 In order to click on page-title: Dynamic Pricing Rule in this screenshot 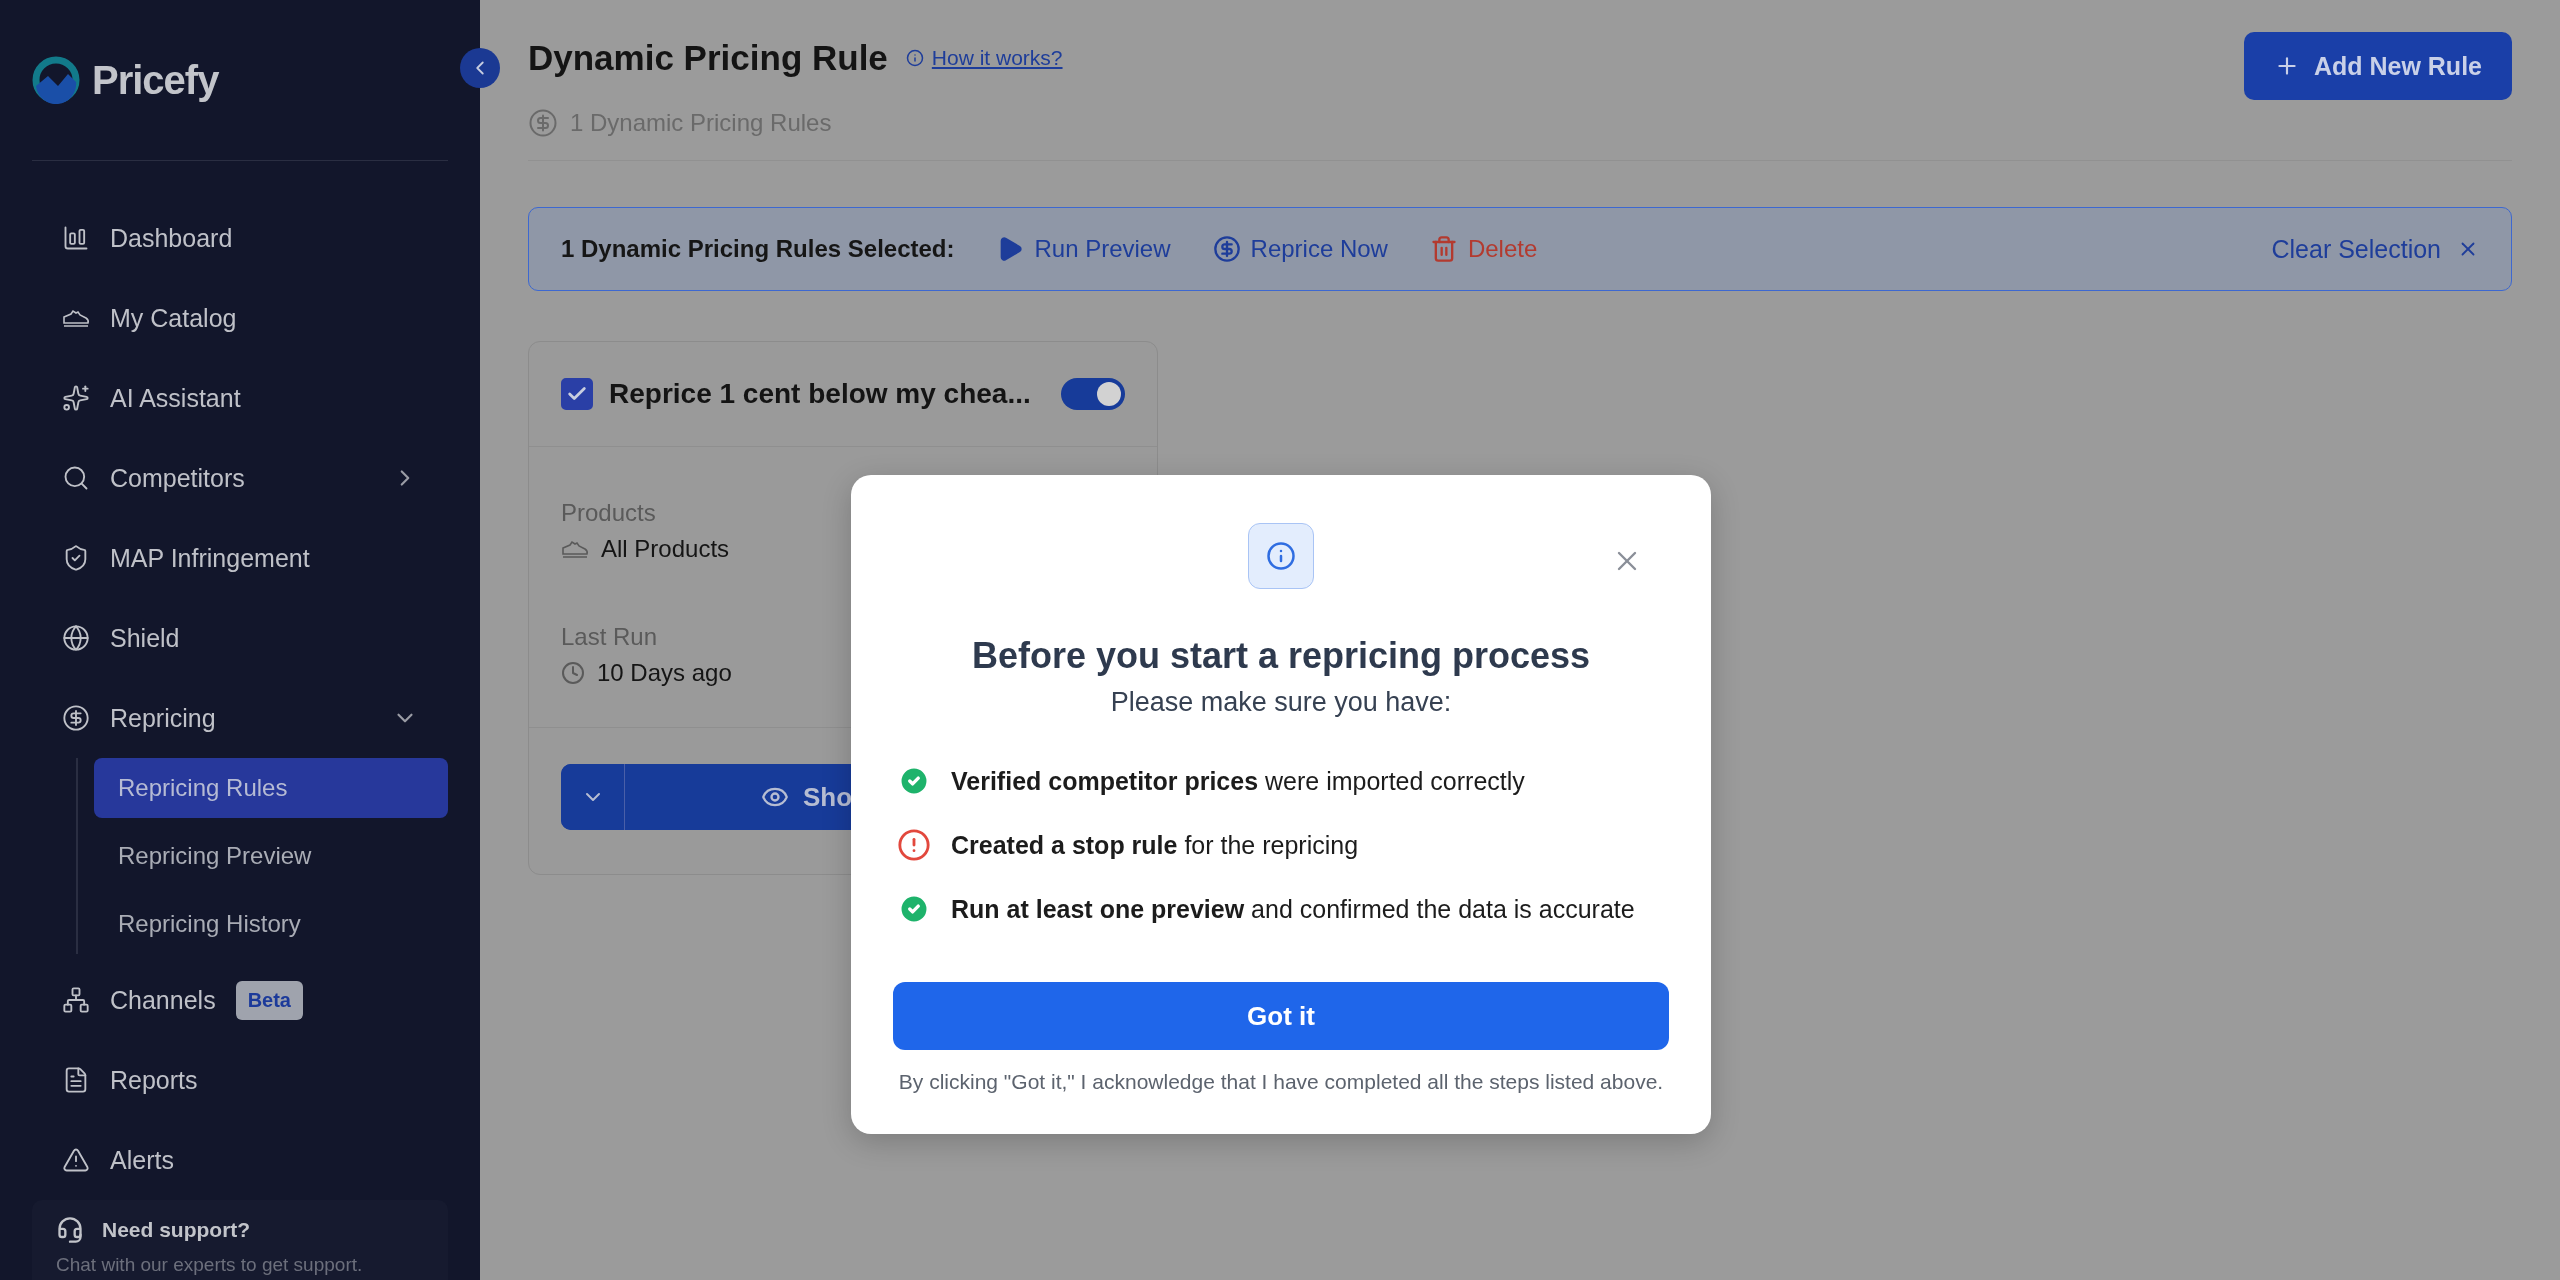, I will do `click(708, 58)`.